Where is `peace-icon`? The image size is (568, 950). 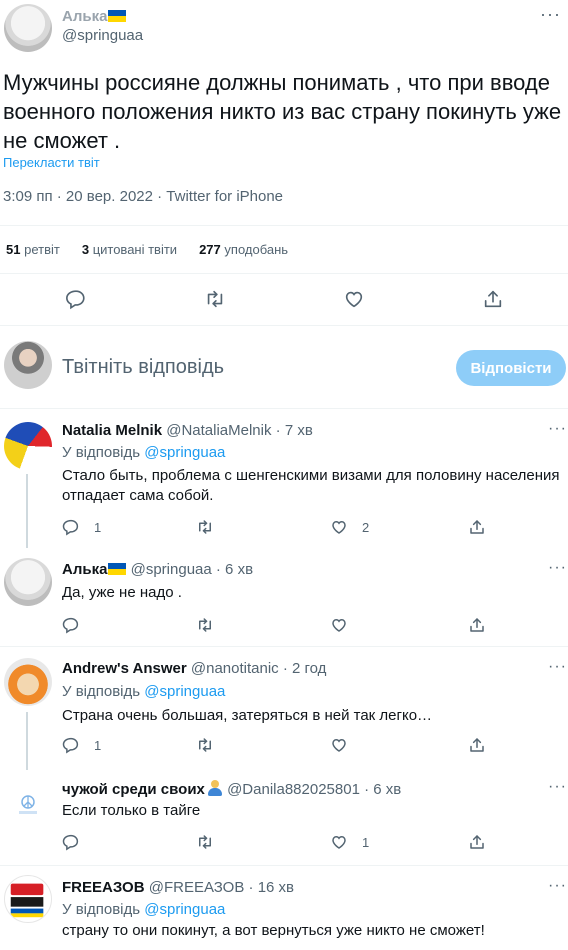
peace-icon is located at coordinates (28, 804).